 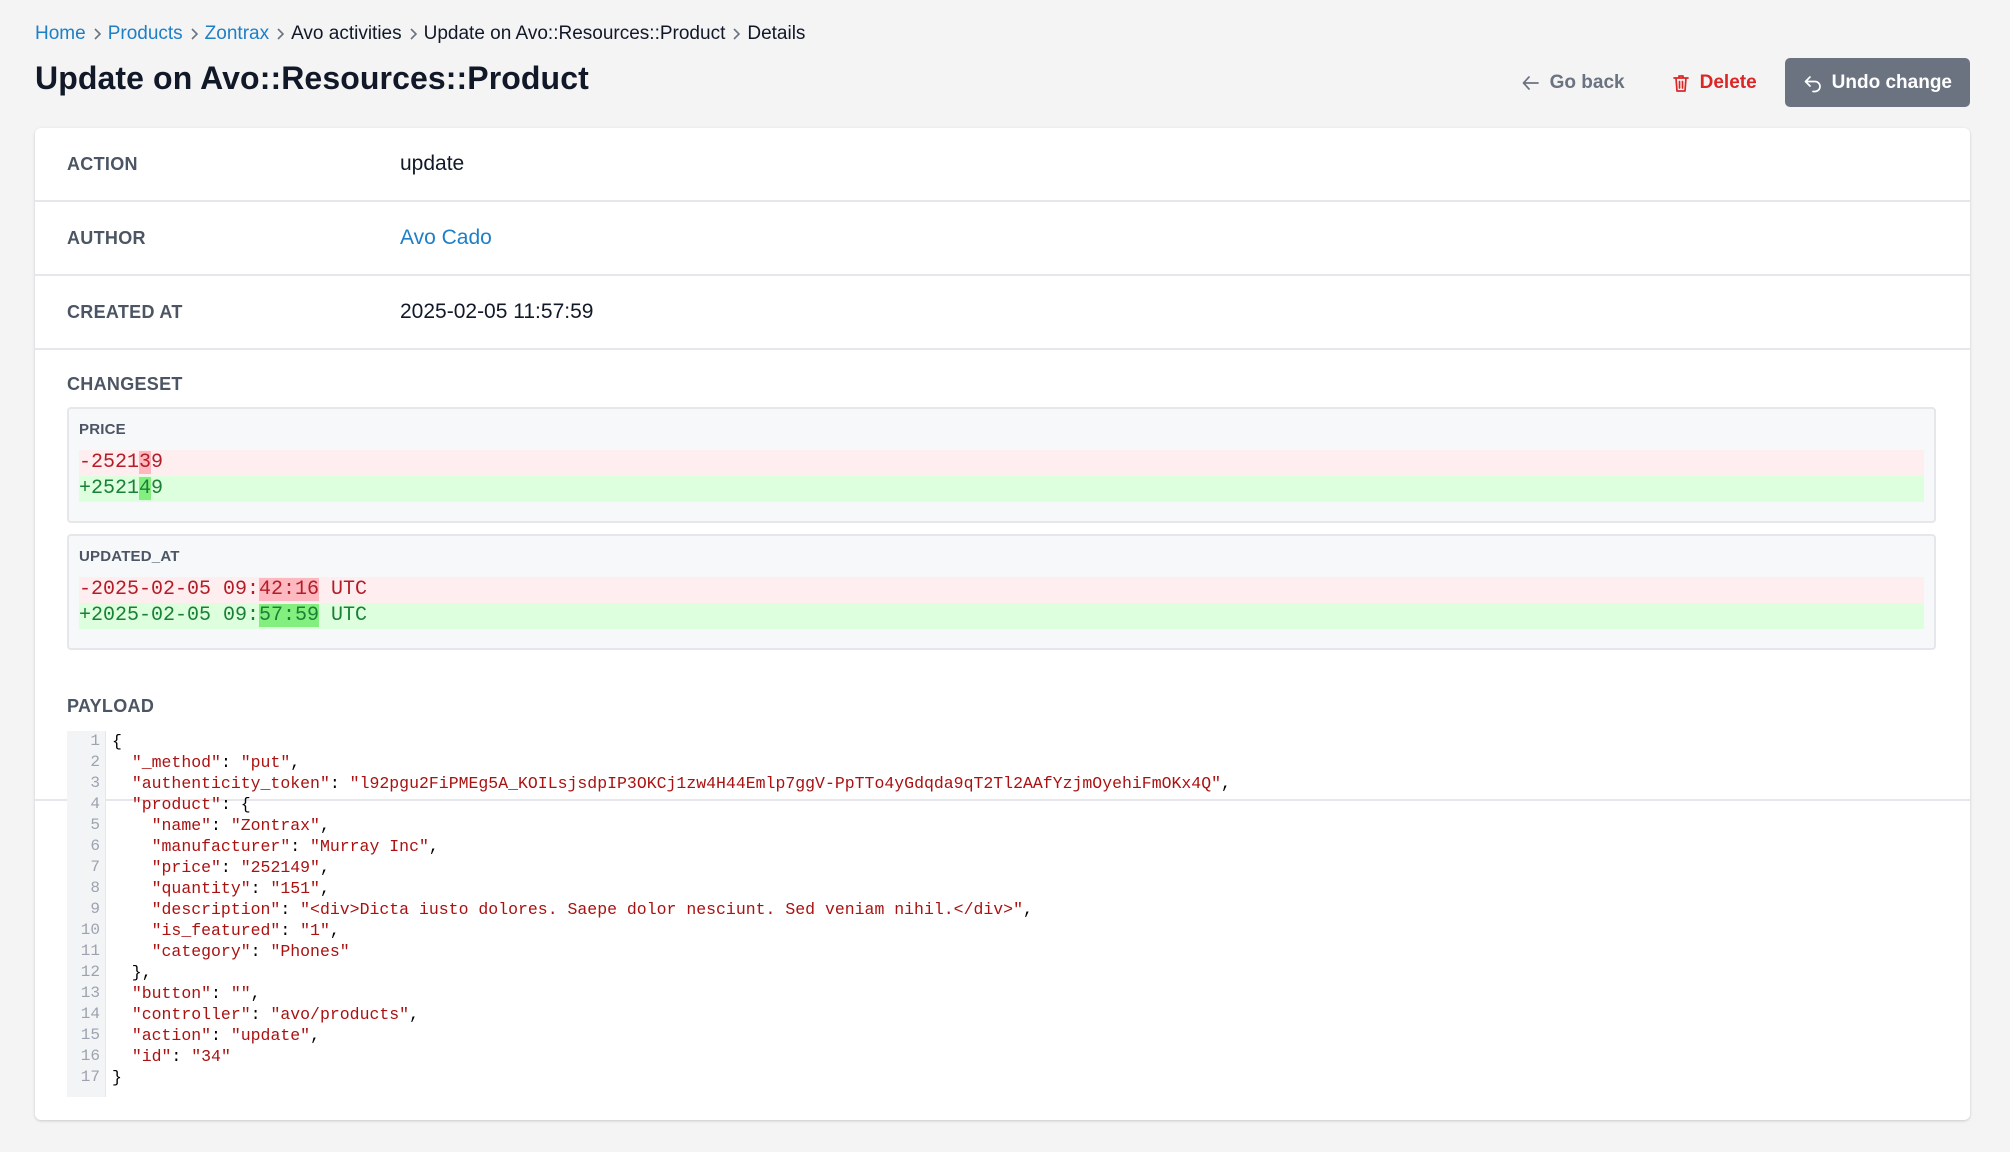 What do you see at coordinates (132, 972) in the screenshot?
I see `code-text: },` at bounding box center [132, 972].